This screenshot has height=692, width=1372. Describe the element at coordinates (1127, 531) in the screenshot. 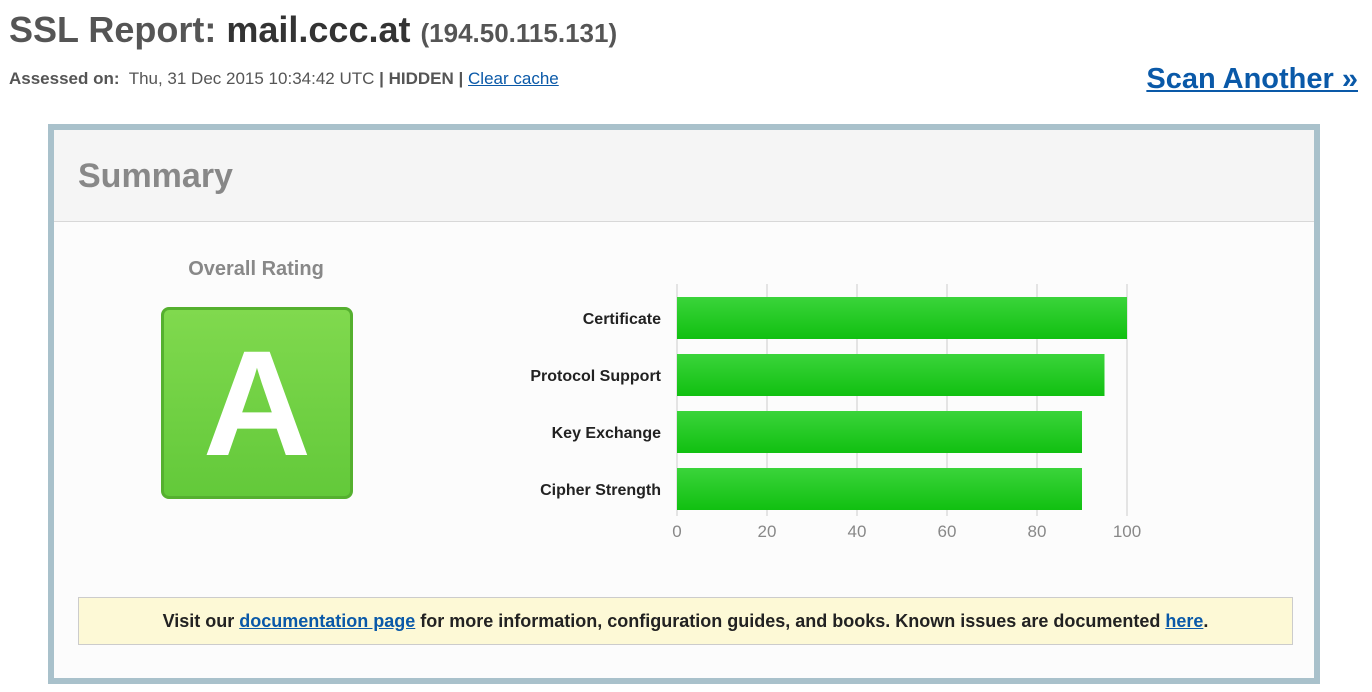

I see `tick-label: 100` at that location.